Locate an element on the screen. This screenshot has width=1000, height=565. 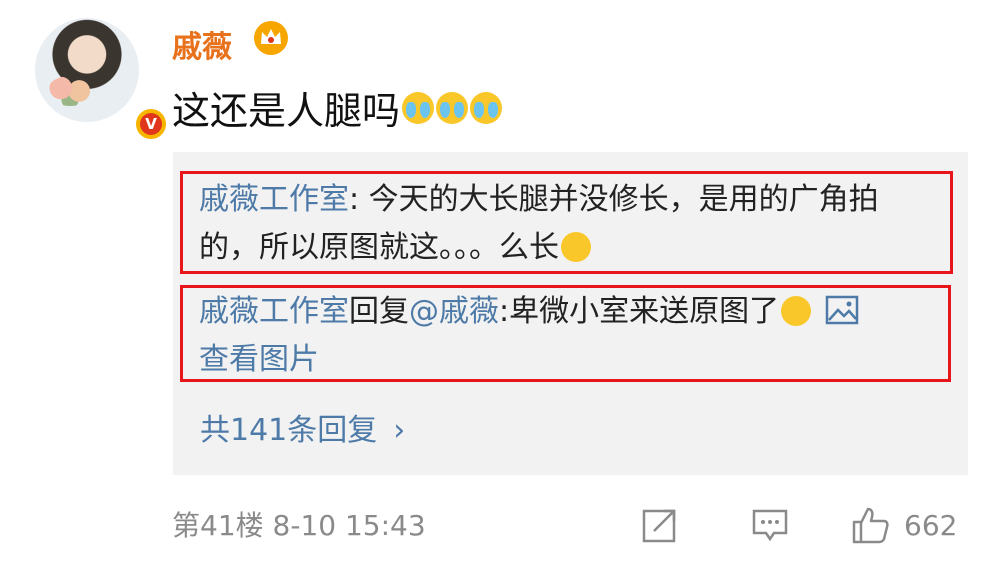
image-icon is located at coordinates (842, 310).